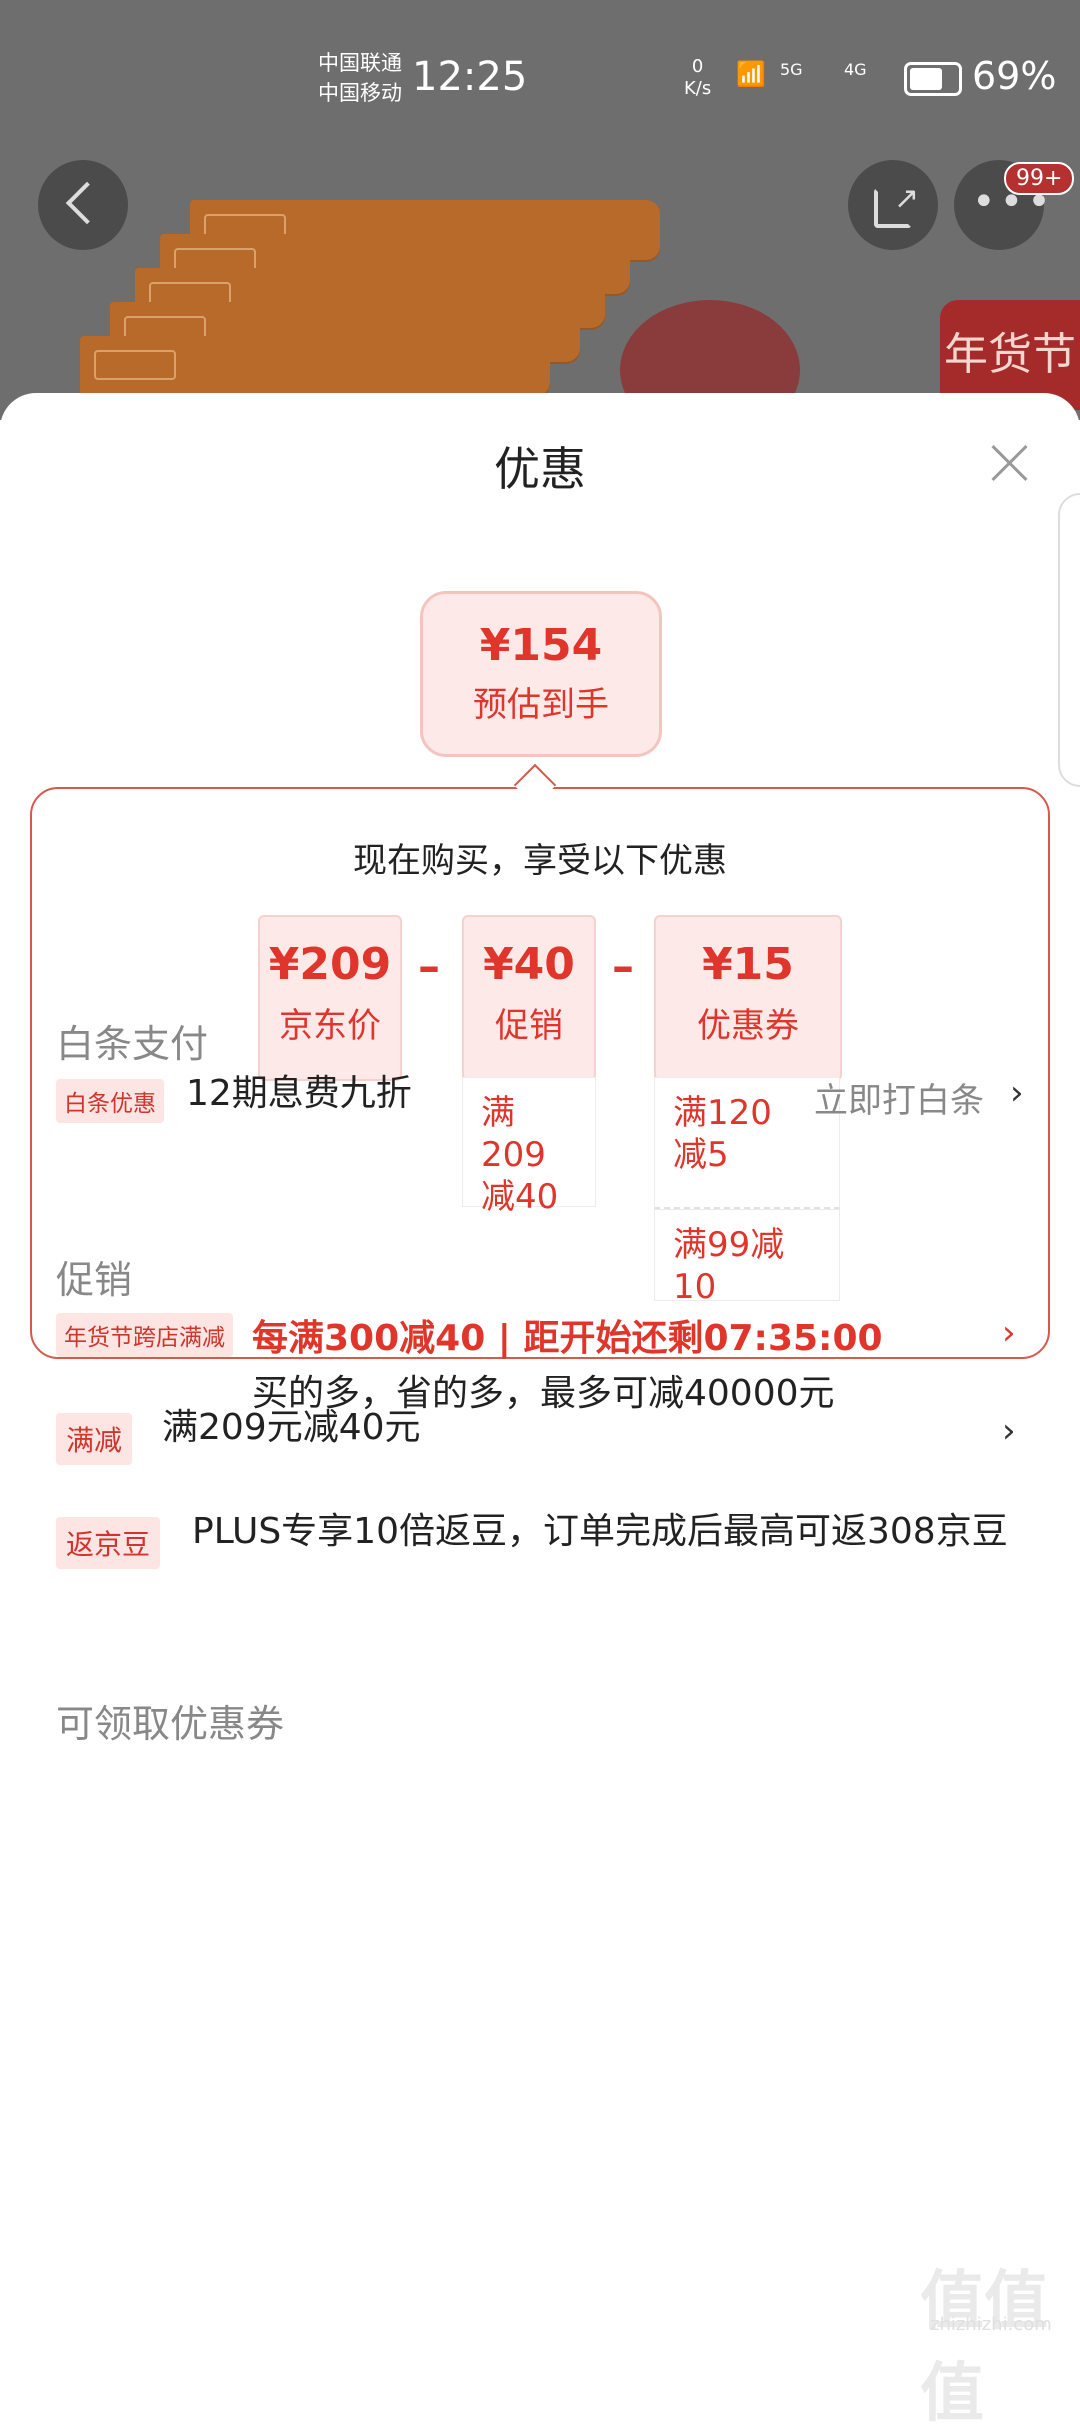 The image size is (1080, 2434). Describe the element at coordinates (540, 70) in the screenshot. I see `status-bar: 中国联通 中国移动 12:25 0 K/s 📶 5G 4G 69%` at that location.